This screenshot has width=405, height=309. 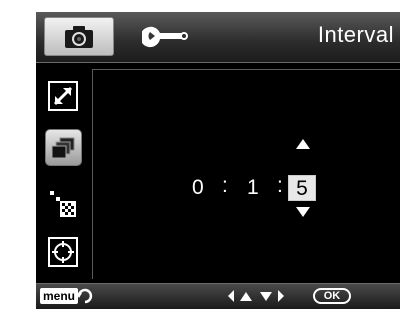 What do you see at coordinates (332, 296) in the screenshot?
I see `ok-button: OK` at bounding box center [332, 296].